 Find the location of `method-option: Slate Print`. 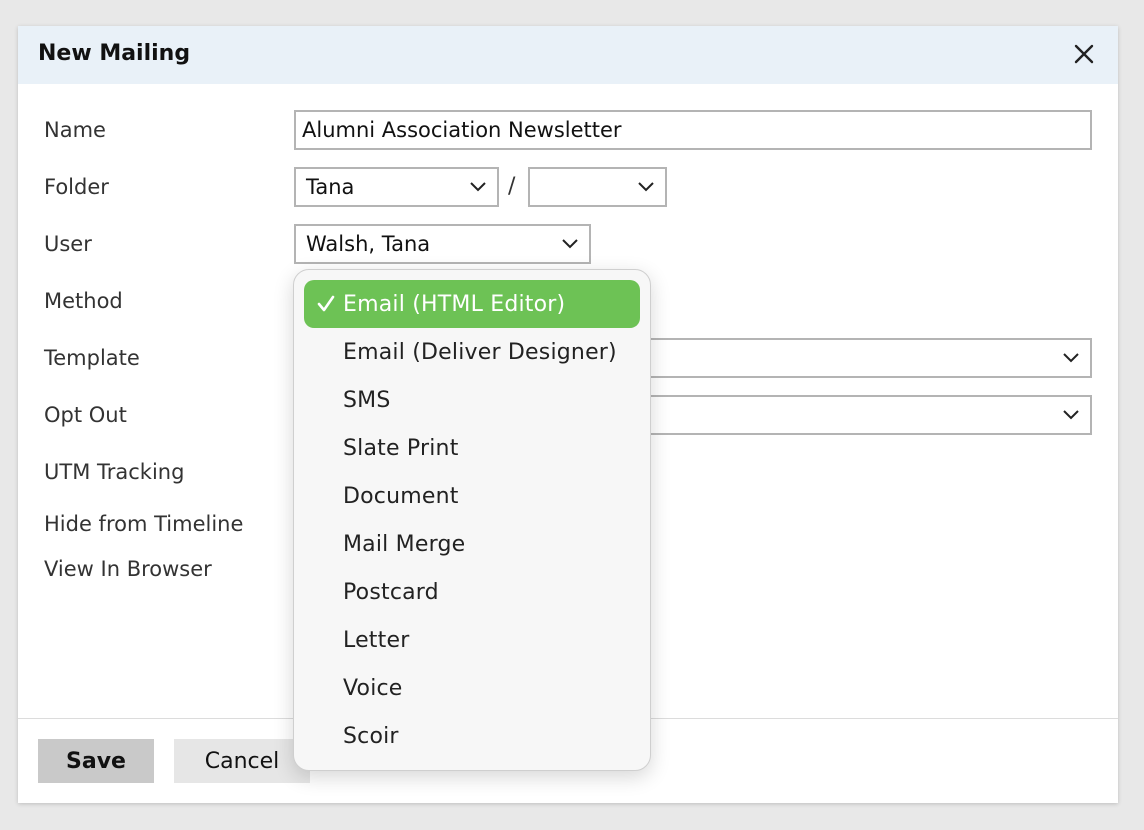

method-option: Slate Print is located at coordinates (472, 448).